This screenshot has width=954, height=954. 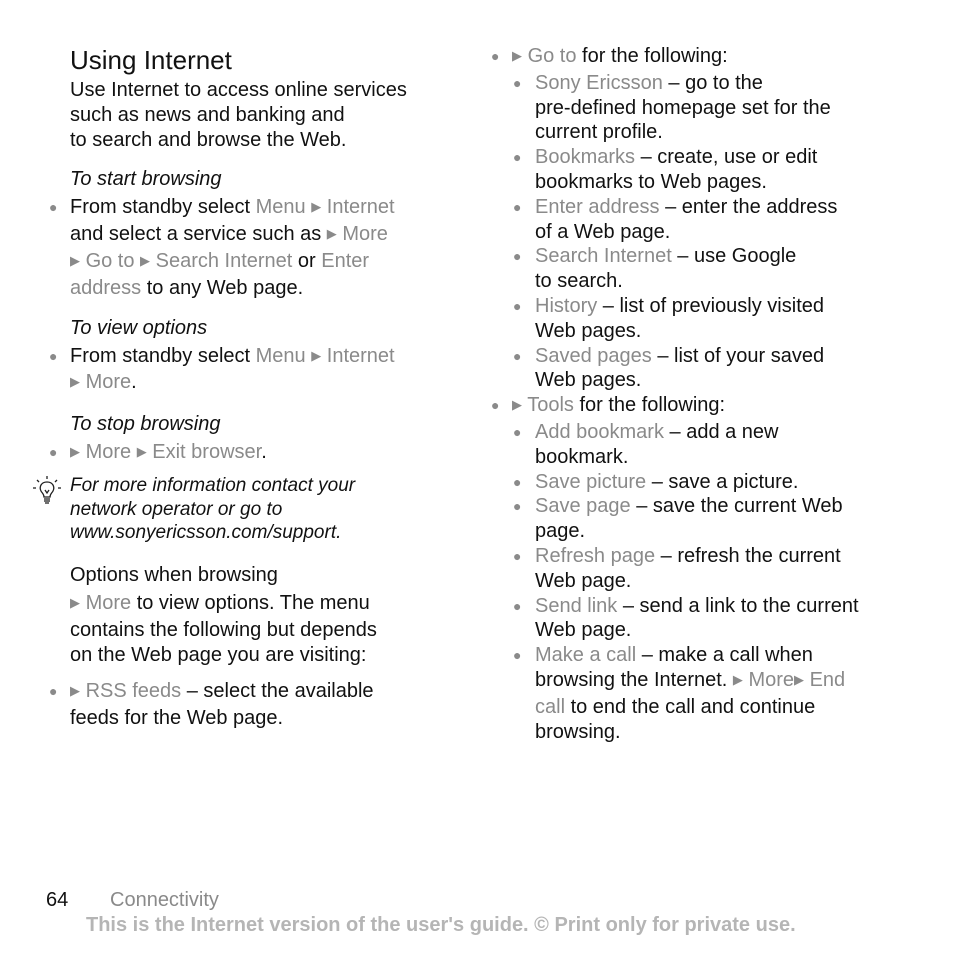 What do you see at coordinates (213, 485) in the screenshot?
I see `tip-line: For more information contact your` at bounding box center [213, 485].